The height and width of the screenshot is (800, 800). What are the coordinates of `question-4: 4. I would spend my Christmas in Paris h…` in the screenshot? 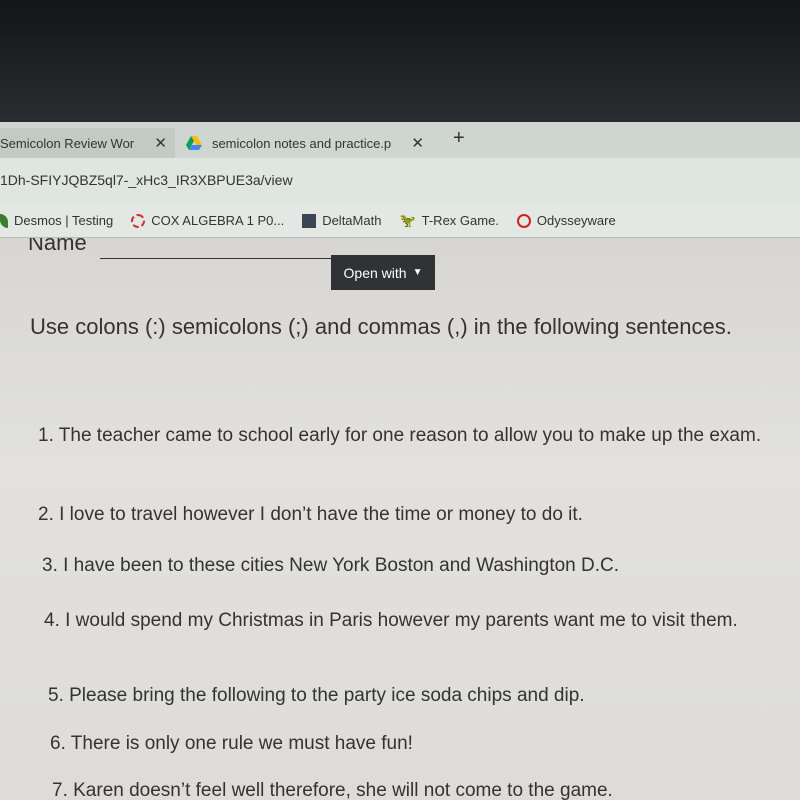 It's located at (391, 620).